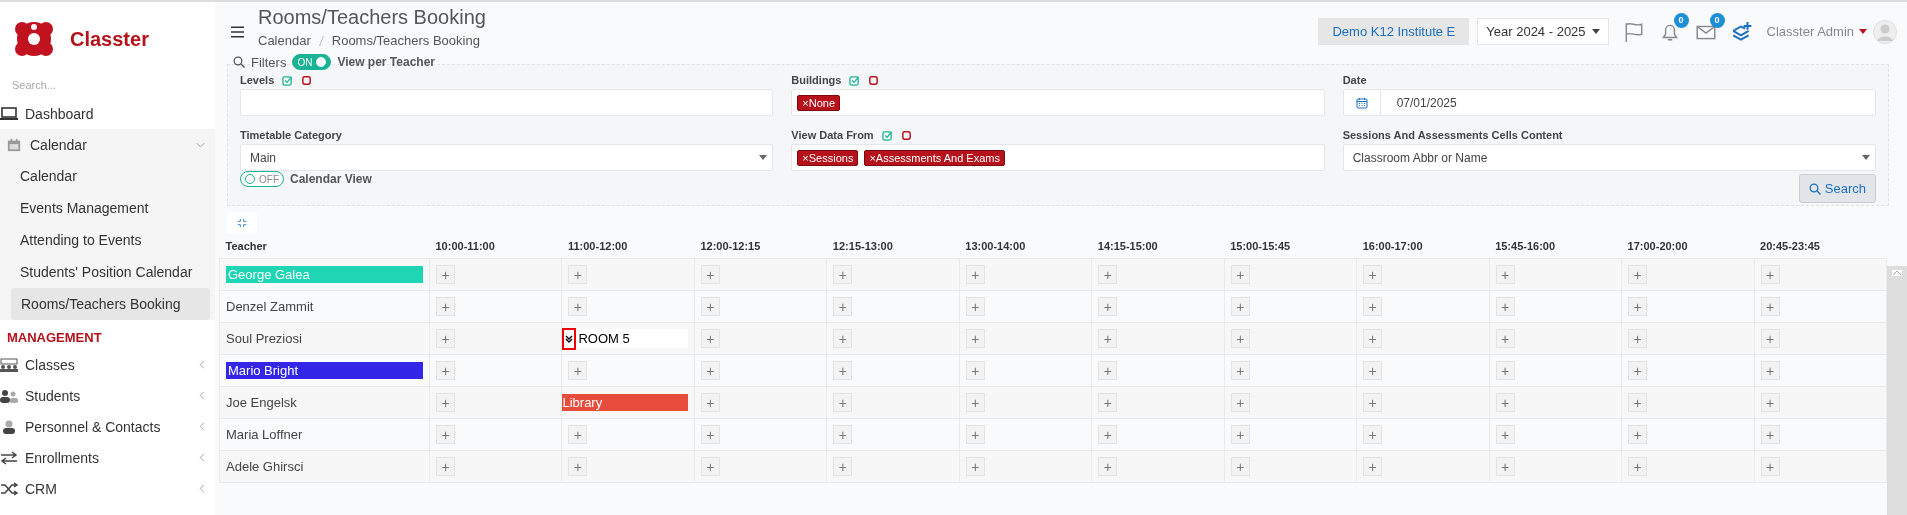  I want to click on layers-plus-icon, so click(1741, 31).